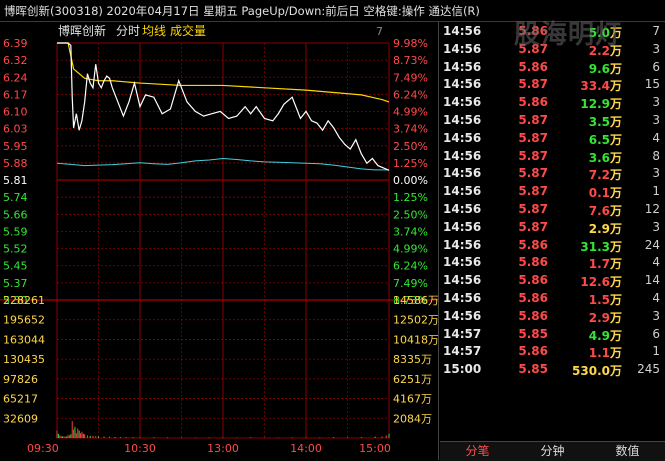 This screenshot has height=461, width=665. Describe the element at coordinates (410, 43) in the screenshot. I see `percent-tick-label: 9.98%` at that location.